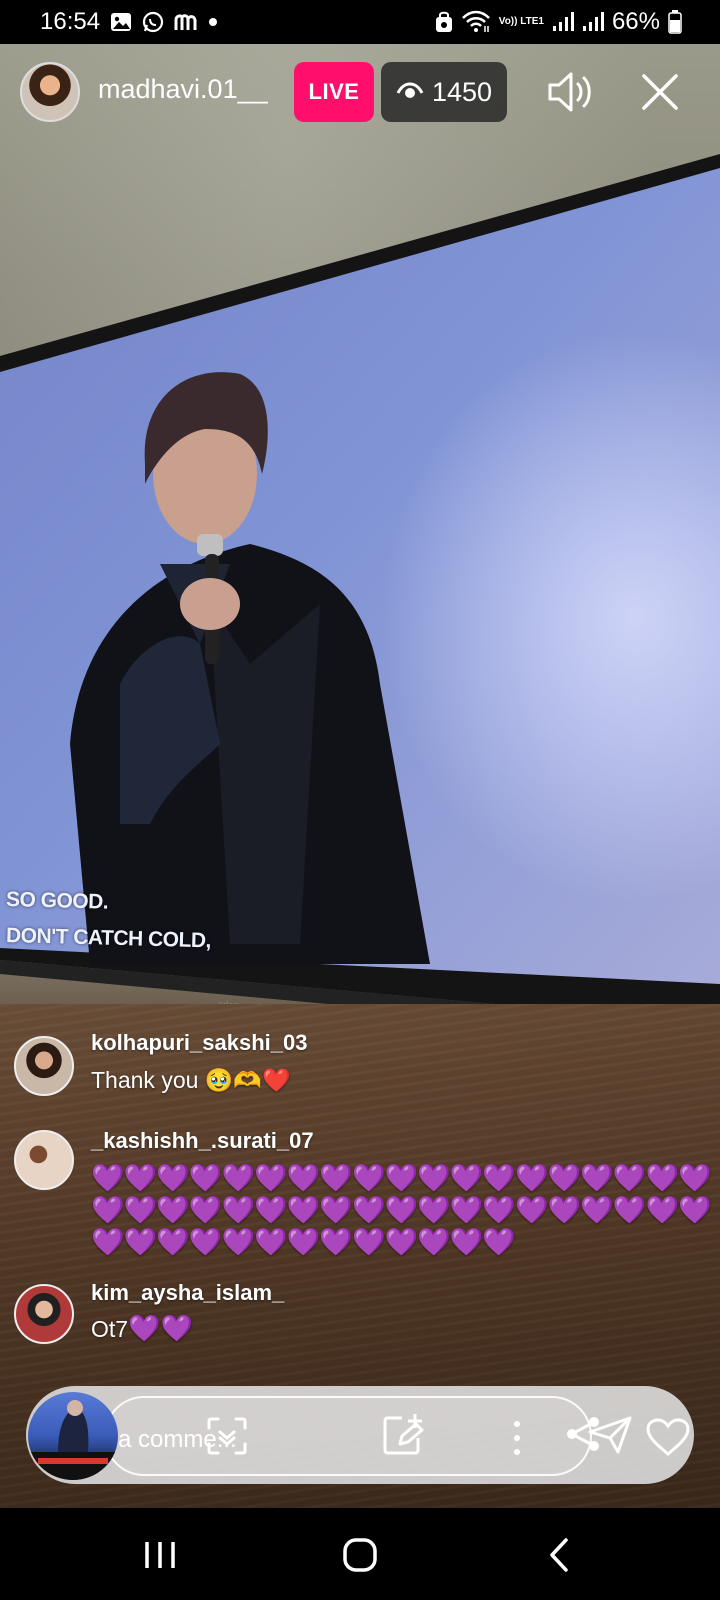 The width and height of the screenshot is (720, 1600). Describe the element at coordinates (73, 1436) in the screenshot. I see `floating-video-thumbnail` at that location.